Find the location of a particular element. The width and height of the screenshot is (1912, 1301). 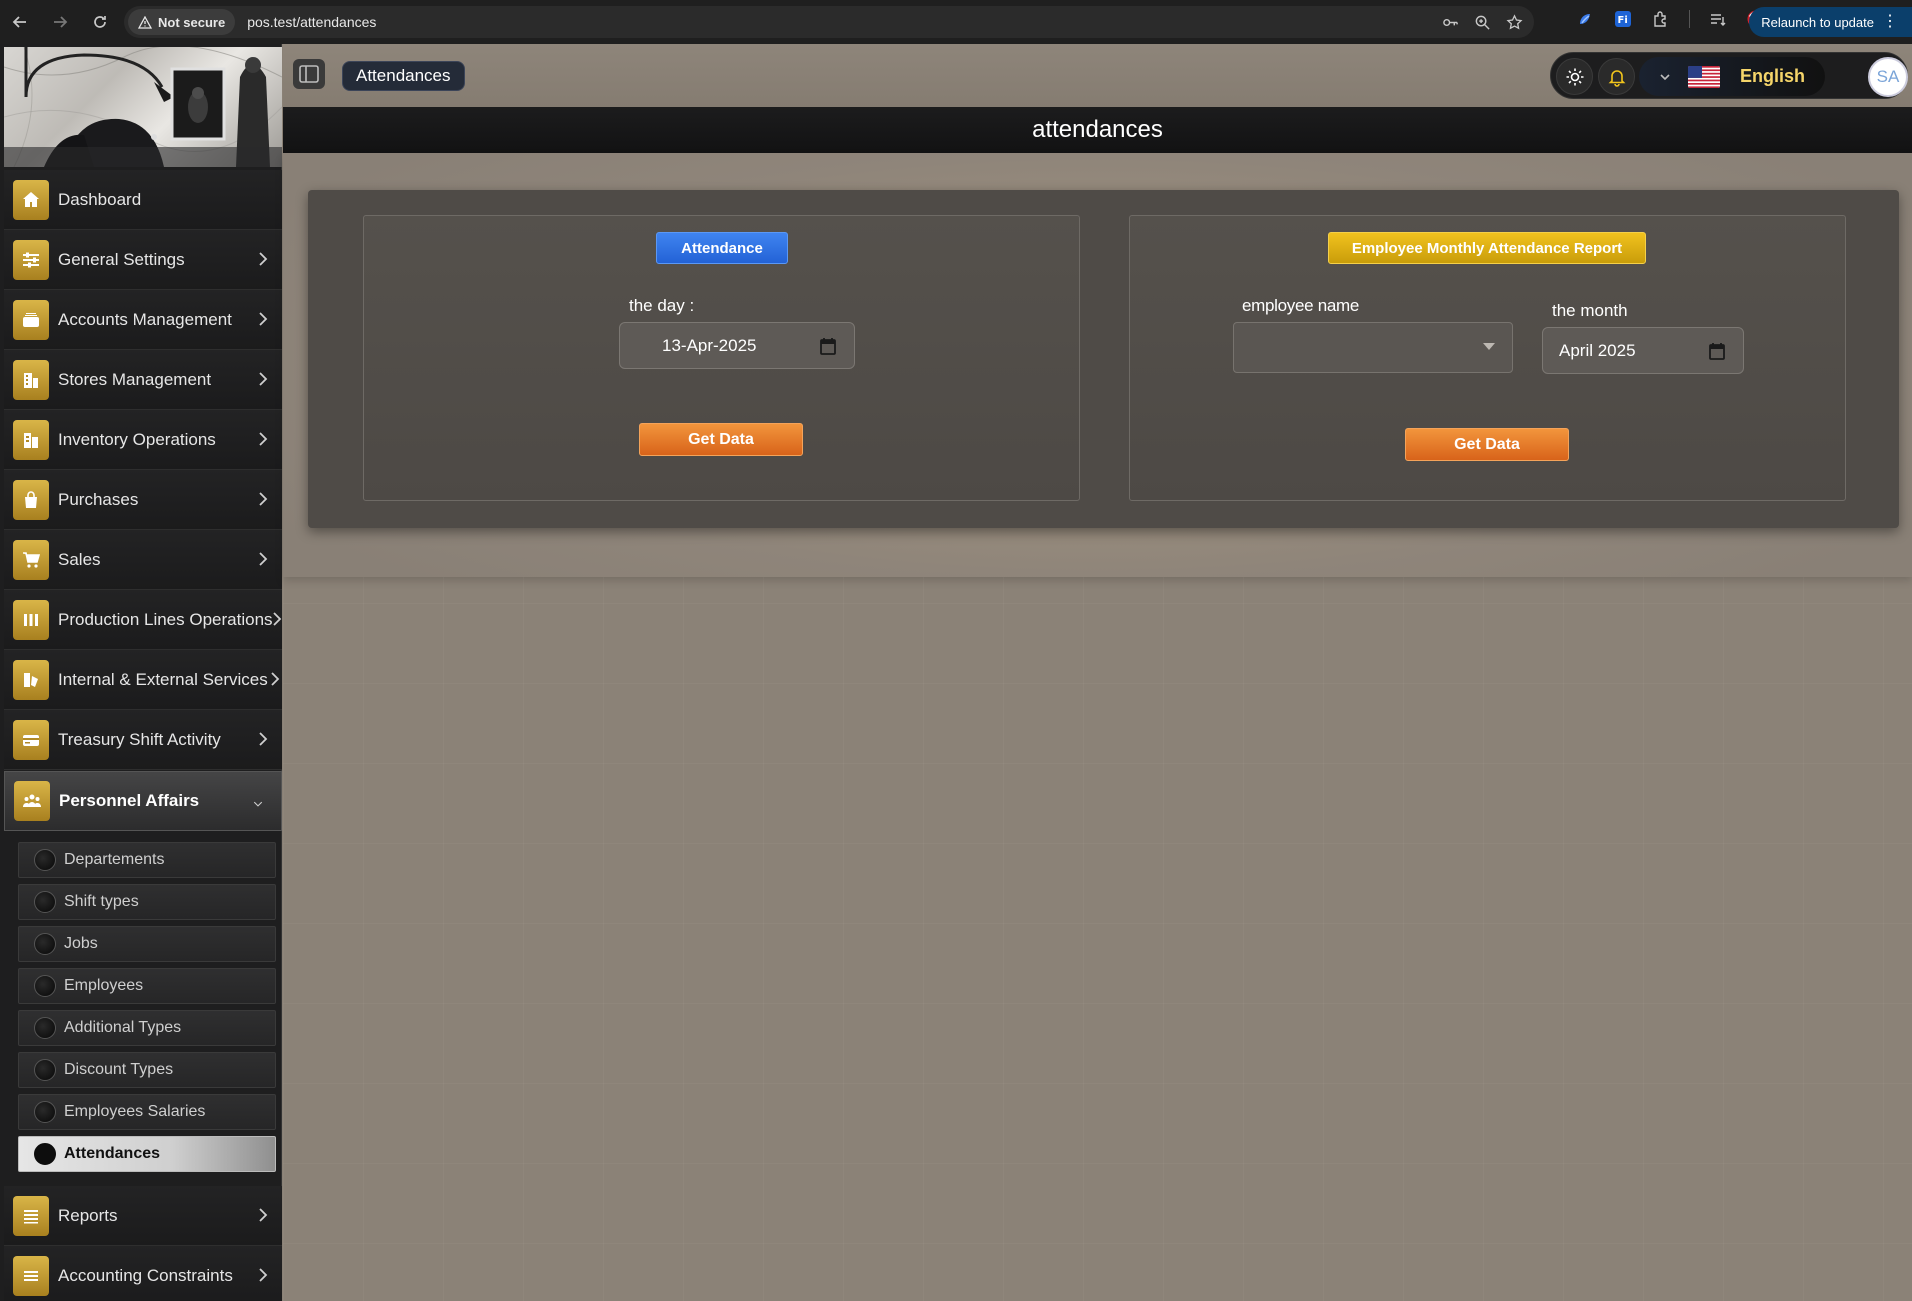

sidebar-item-label: Accounts Management is located at coordinates (145, 319).